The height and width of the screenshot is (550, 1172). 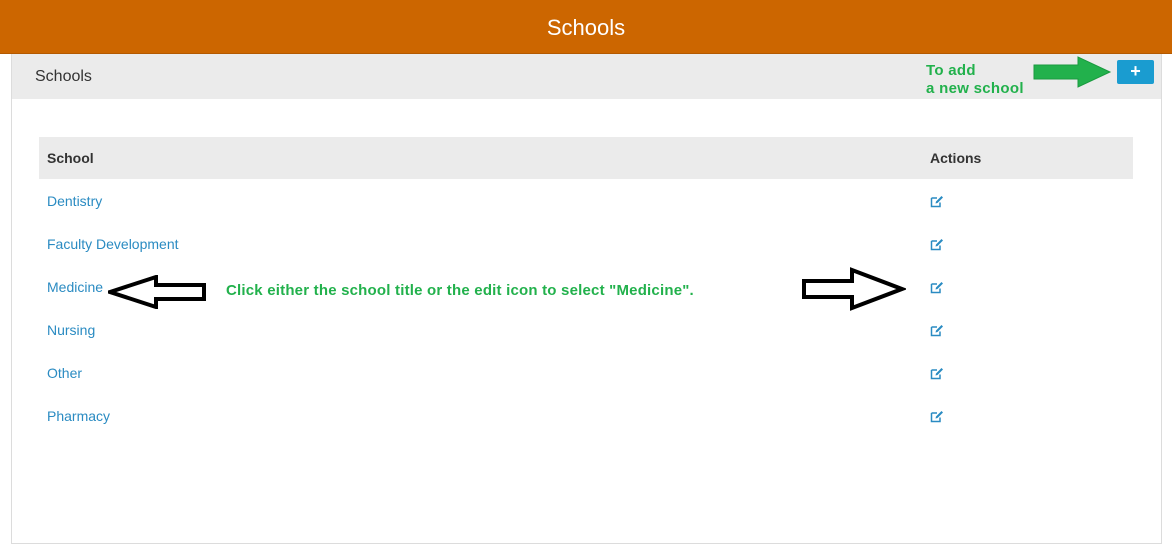 I want to click on school-link: Other, so click(x=64, y=373).